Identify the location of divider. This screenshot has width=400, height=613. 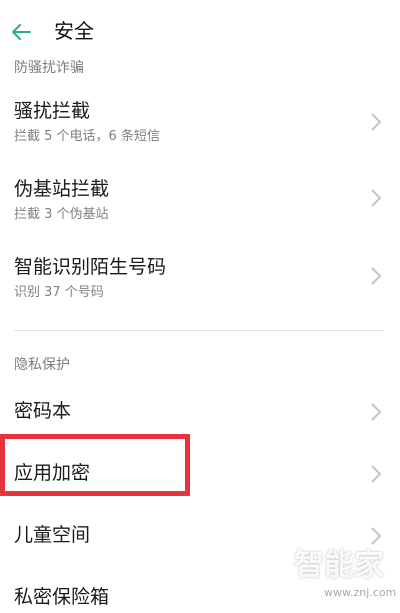
(199, 330).